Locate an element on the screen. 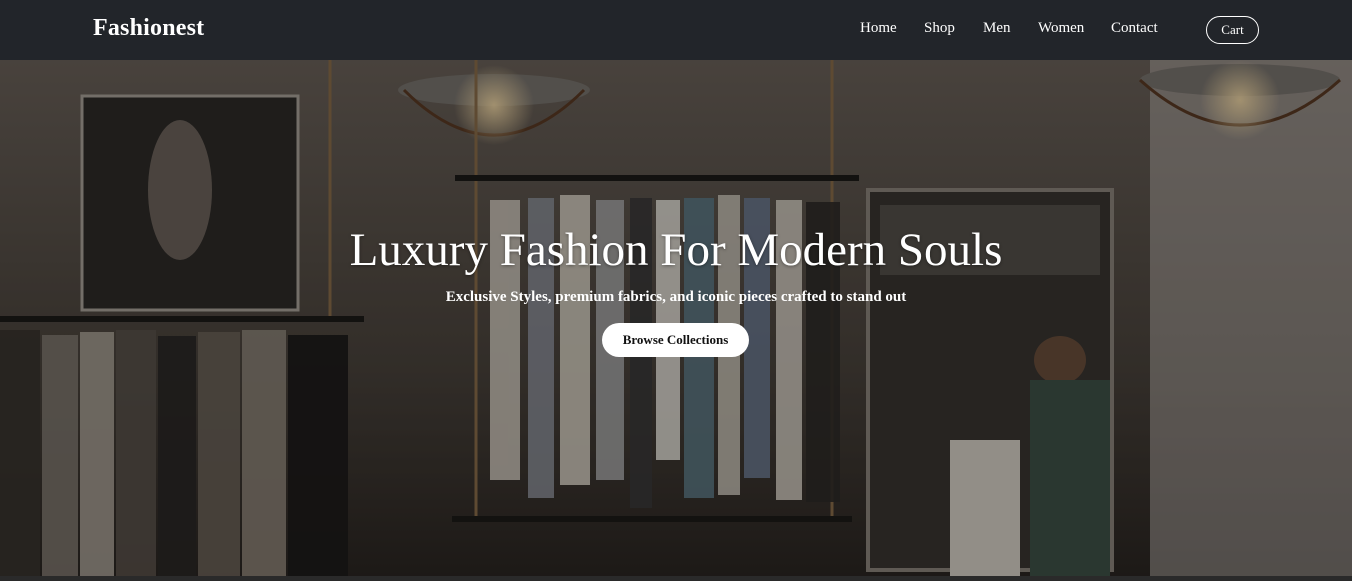 This screenshot has height=581, width=1352. nav-link-home: Home is located at coordinates (878, 28).